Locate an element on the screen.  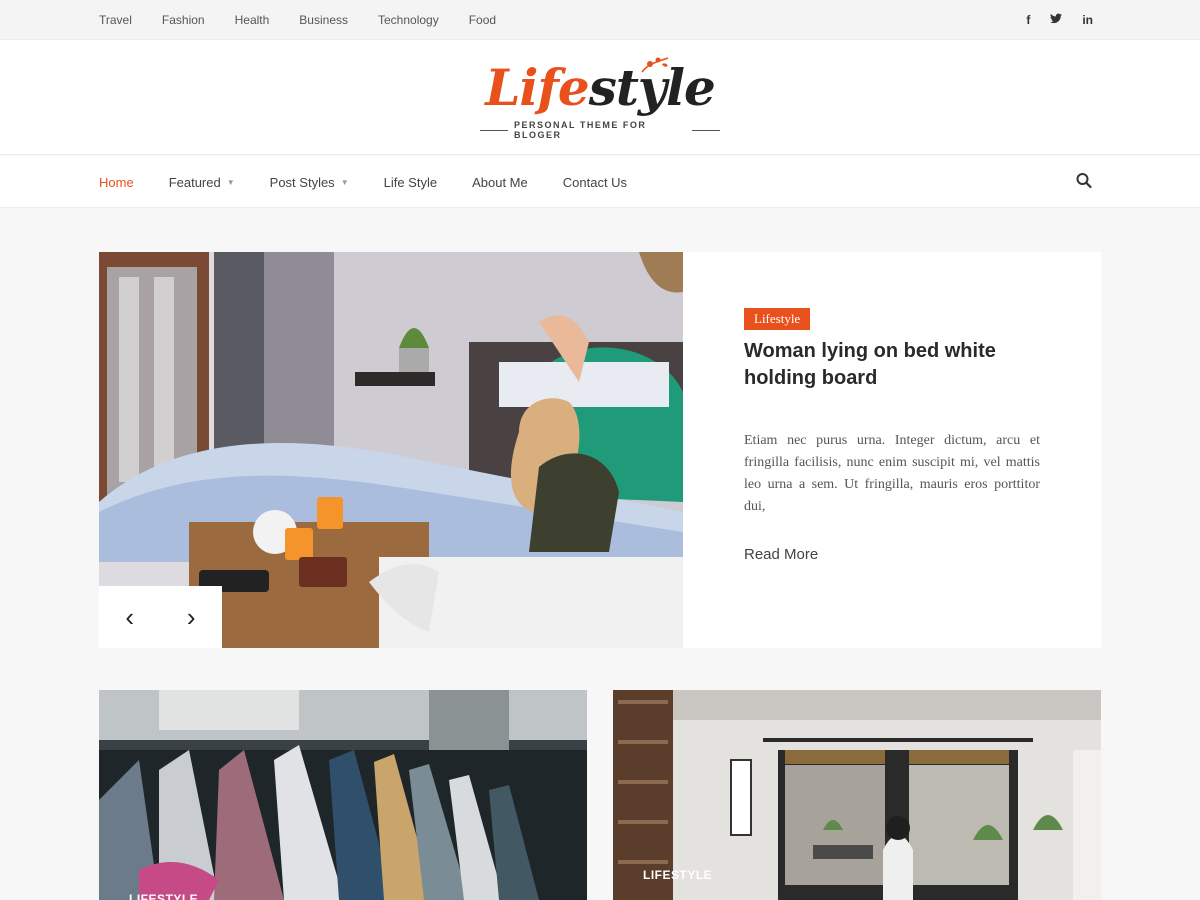
nav-item-contact-us: Contact Us is located at coordinates (595, 182).